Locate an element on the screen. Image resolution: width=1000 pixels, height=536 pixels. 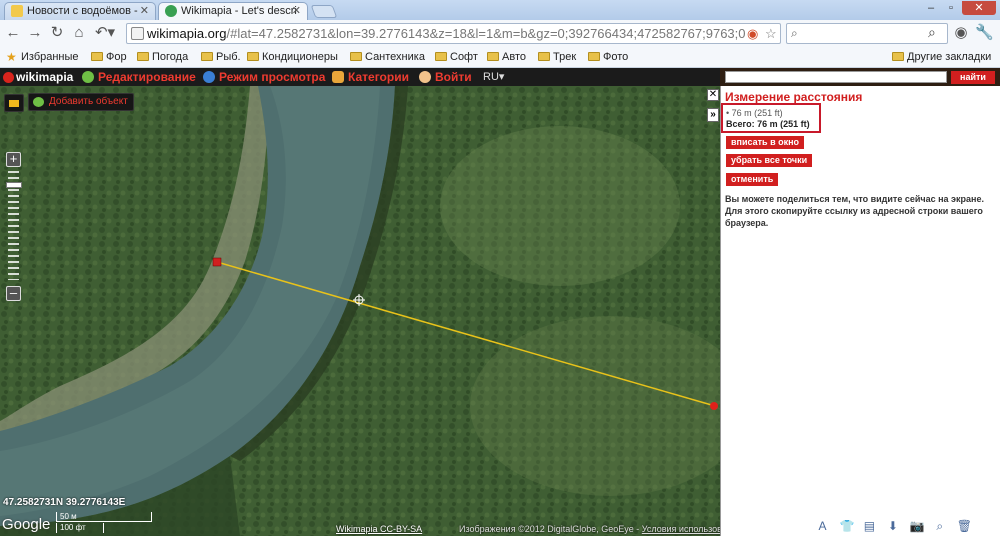
measure-end-point is located at coordinates (714, 406).